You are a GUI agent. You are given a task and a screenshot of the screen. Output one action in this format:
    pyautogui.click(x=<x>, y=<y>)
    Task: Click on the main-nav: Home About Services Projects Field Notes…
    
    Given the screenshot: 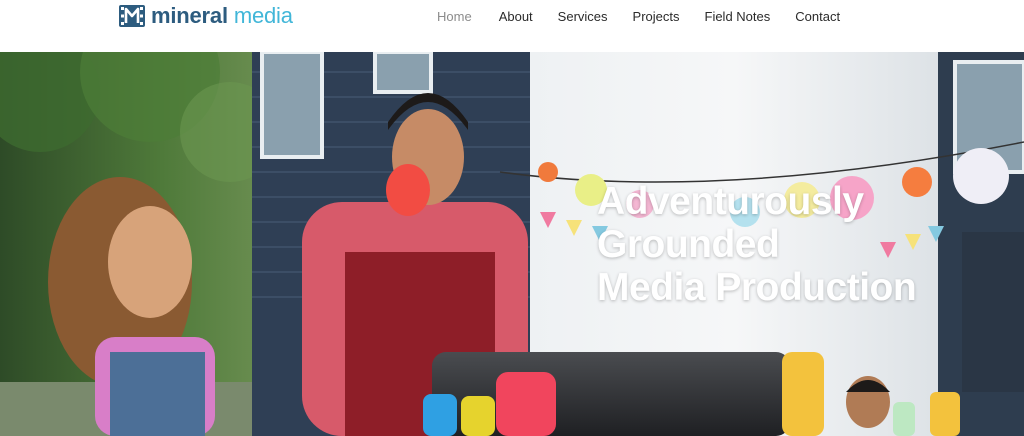 What is the action you would take?
    pyautogui.click(x=638, y=17)
    